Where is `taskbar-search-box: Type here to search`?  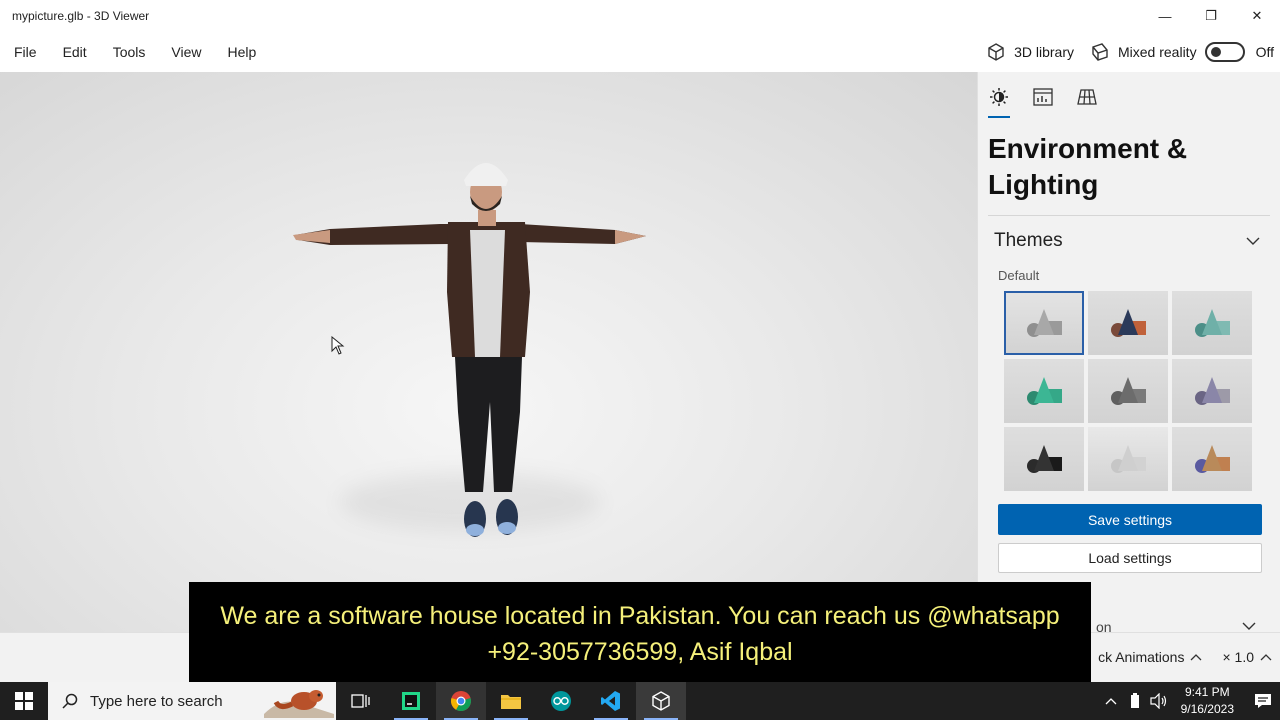 taskbar-search-box: Type here to search is located at coordinates (192, 701).